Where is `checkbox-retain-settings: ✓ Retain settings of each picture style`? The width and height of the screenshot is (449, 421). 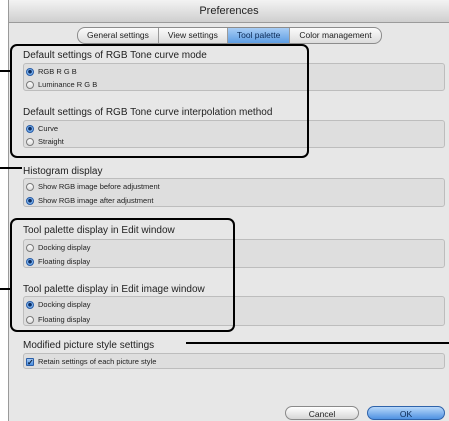 checkbox-retain-settings: ✓ Retain settings of each picture style is located at coordinates (91, 361).